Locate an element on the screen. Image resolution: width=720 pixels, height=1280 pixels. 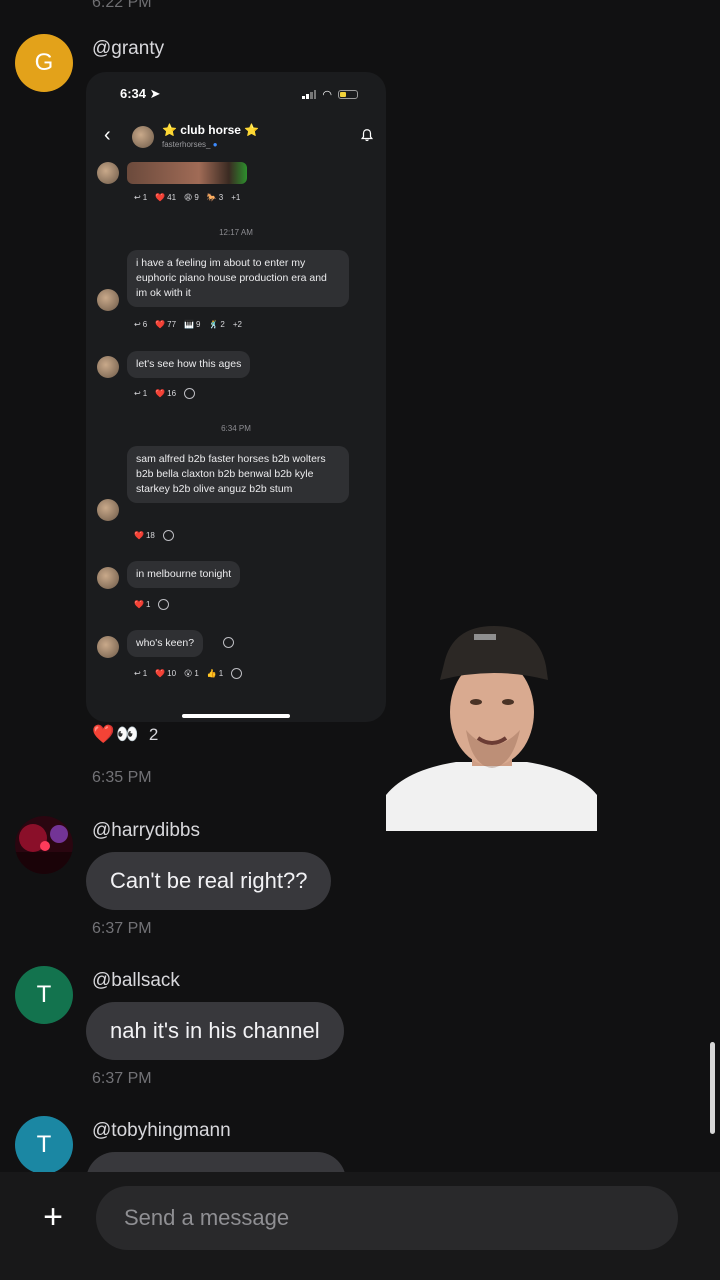
scrollbar is located at coordinates (712, 1088).